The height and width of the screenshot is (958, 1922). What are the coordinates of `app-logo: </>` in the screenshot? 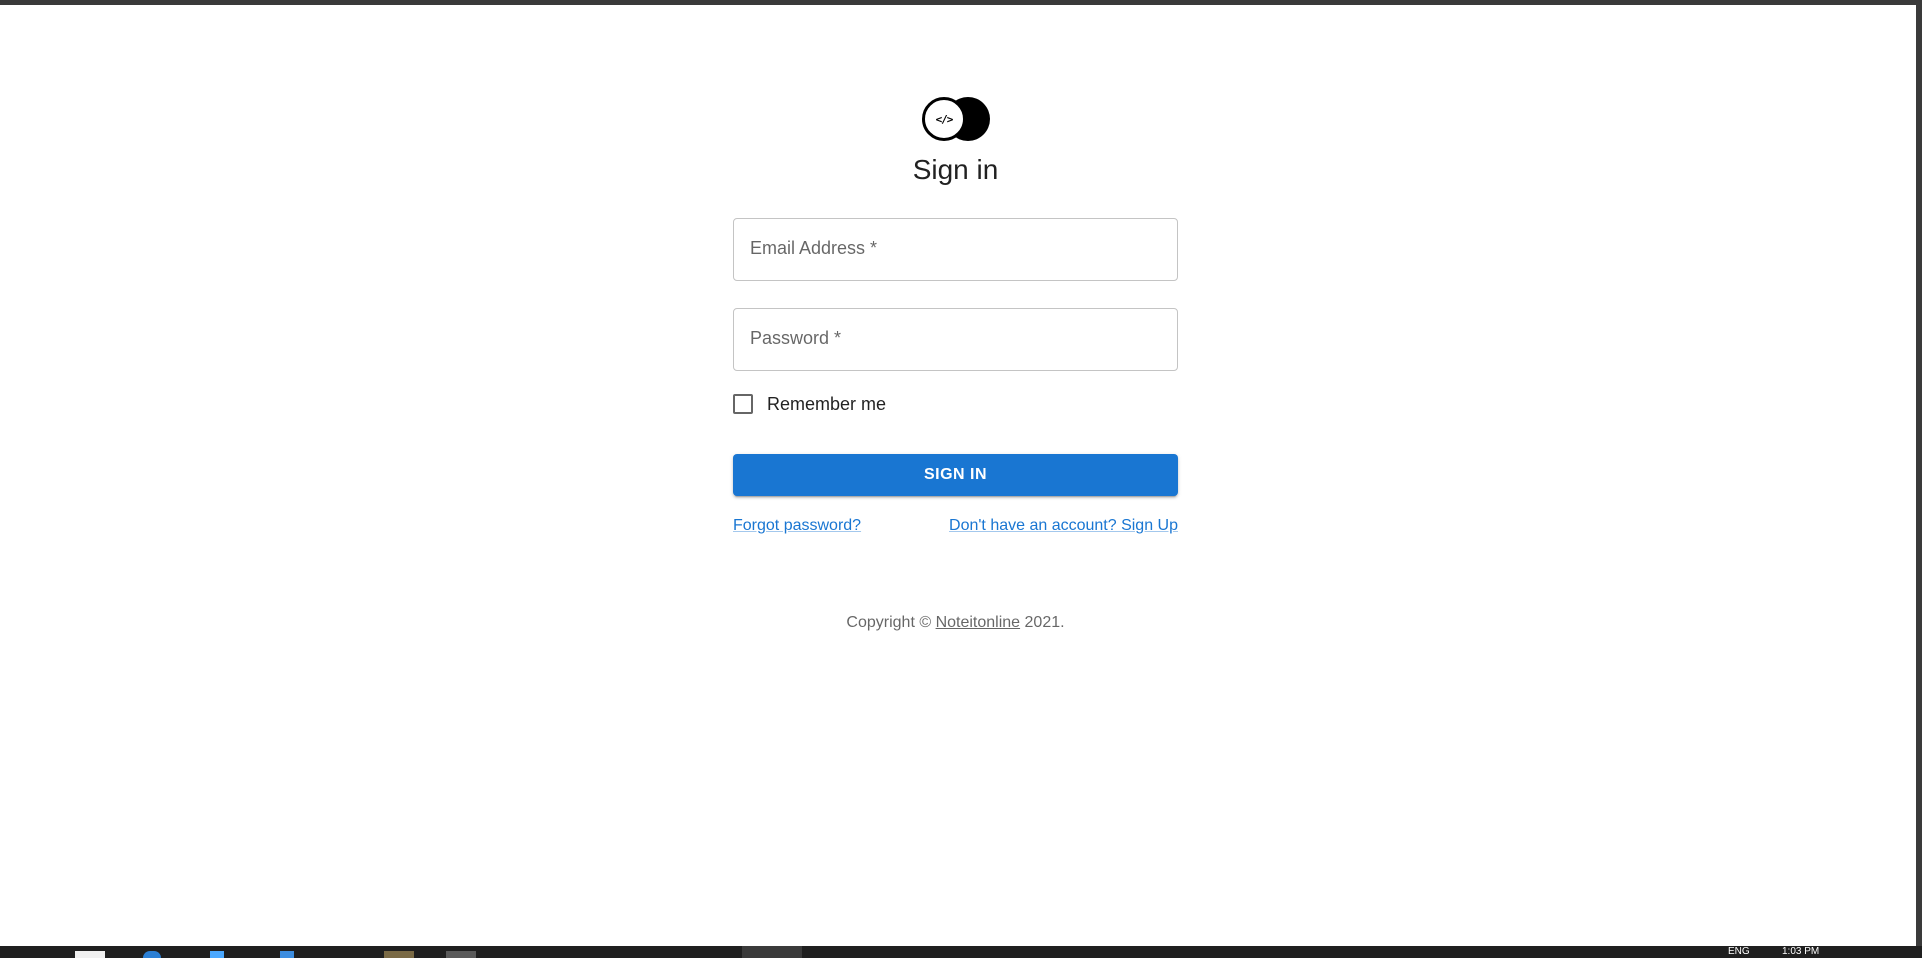 It's located at (956, 119).